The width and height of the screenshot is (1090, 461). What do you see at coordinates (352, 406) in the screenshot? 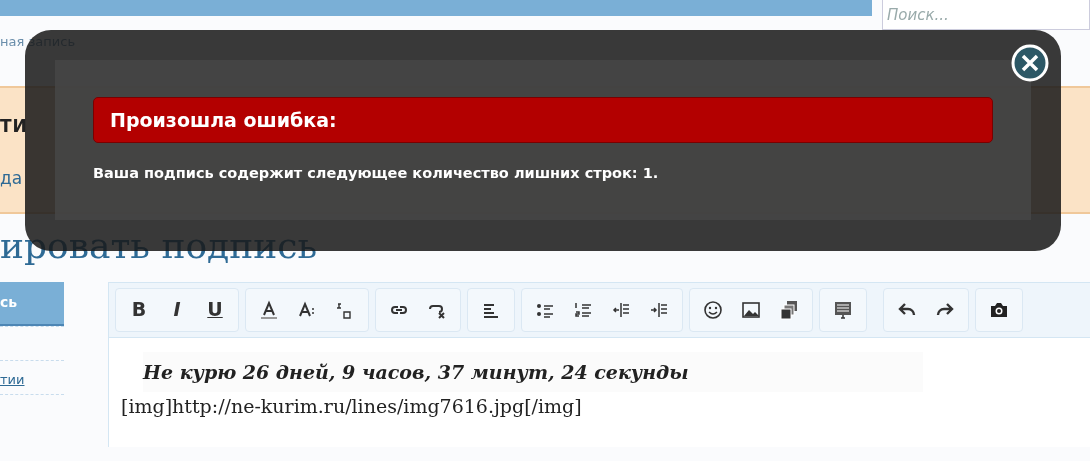
I see `editor-text: [img]http://ne-kurim.ru/lines/img7616.jpg[/img]` at bounding box center [352, 406].